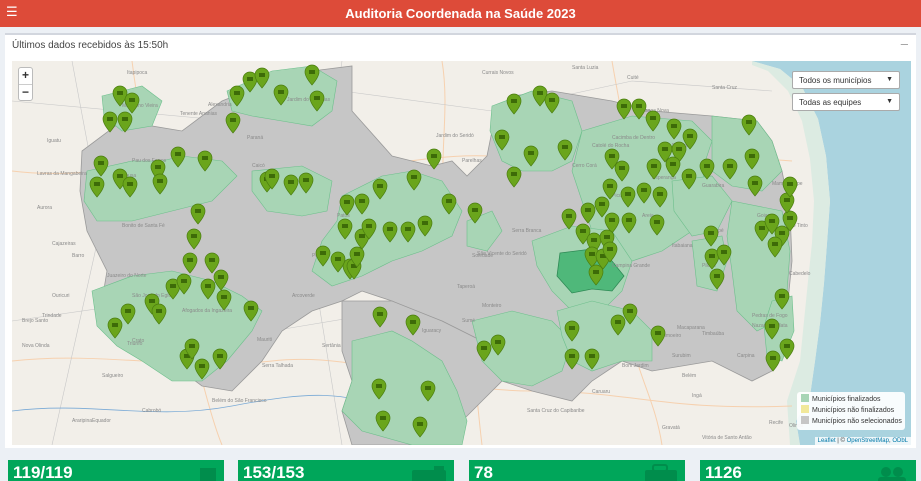  What do you see at coordinates (239, 401) in the screenshot?
I see `place-label: Belém do São Francisco` at bounding box center [239, 401].